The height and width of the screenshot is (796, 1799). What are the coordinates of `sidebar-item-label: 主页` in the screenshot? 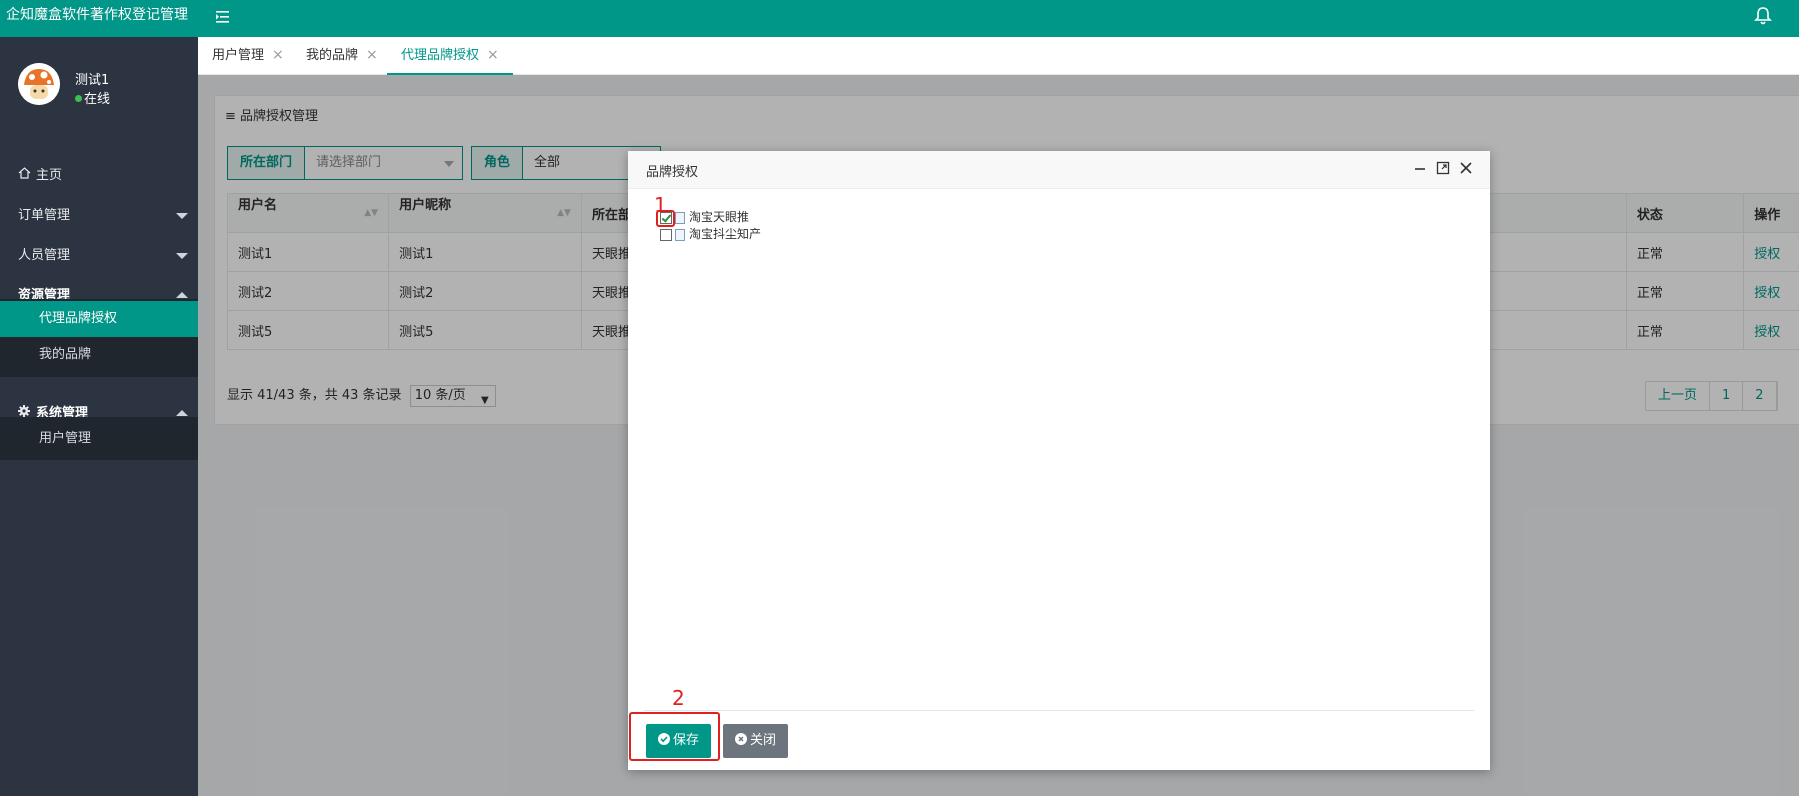 It's located at (49, 175).